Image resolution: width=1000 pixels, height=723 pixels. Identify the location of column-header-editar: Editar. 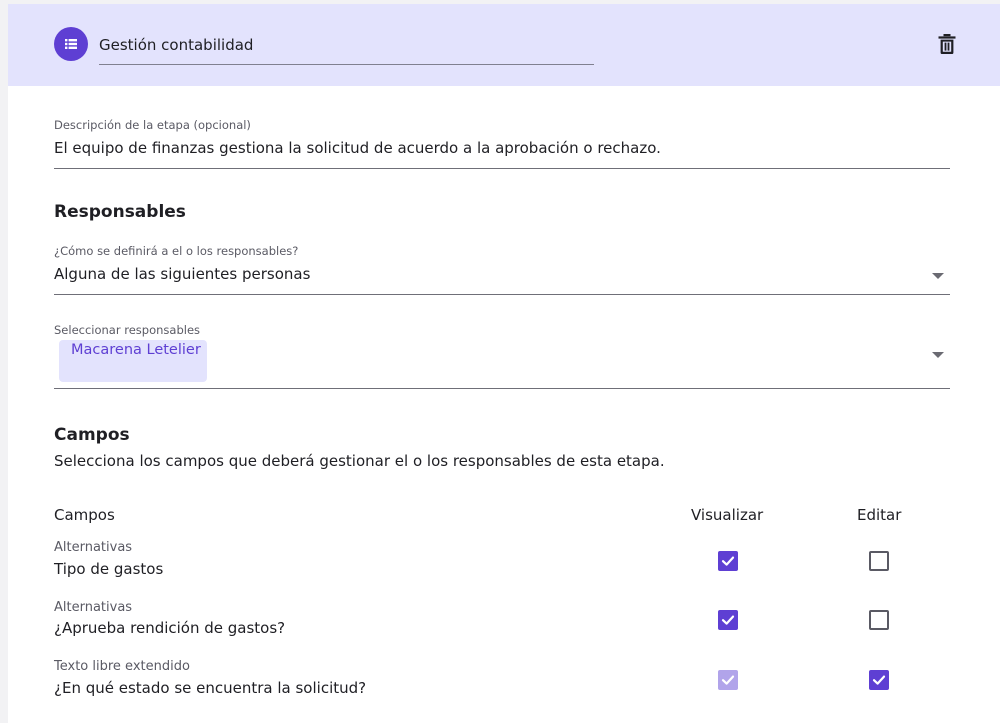
(879, 515).